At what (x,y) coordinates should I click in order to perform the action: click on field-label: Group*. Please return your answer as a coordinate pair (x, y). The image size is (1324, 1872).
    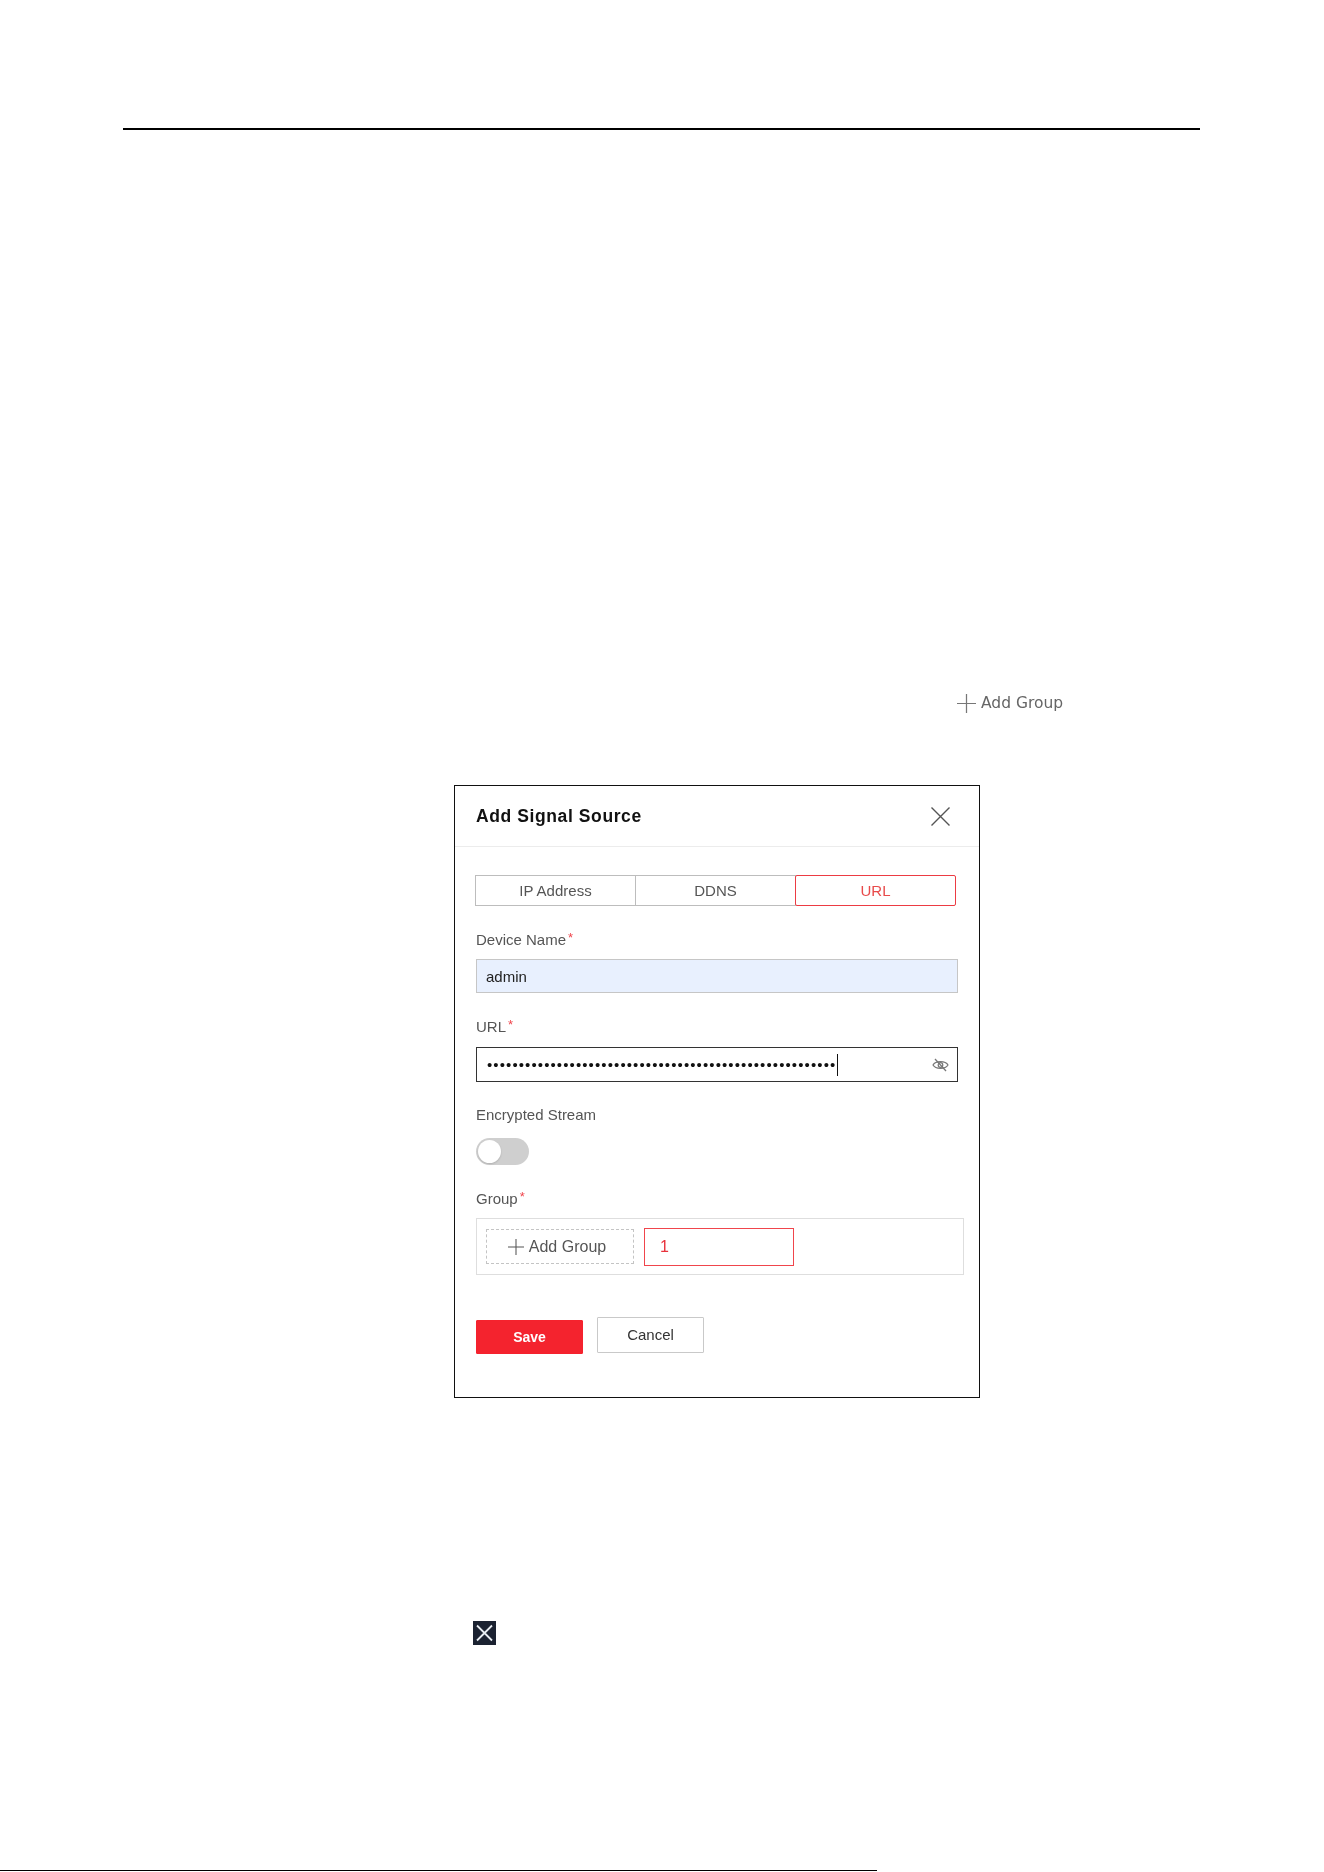
    Looking at the image, I should click on (500, 1199).